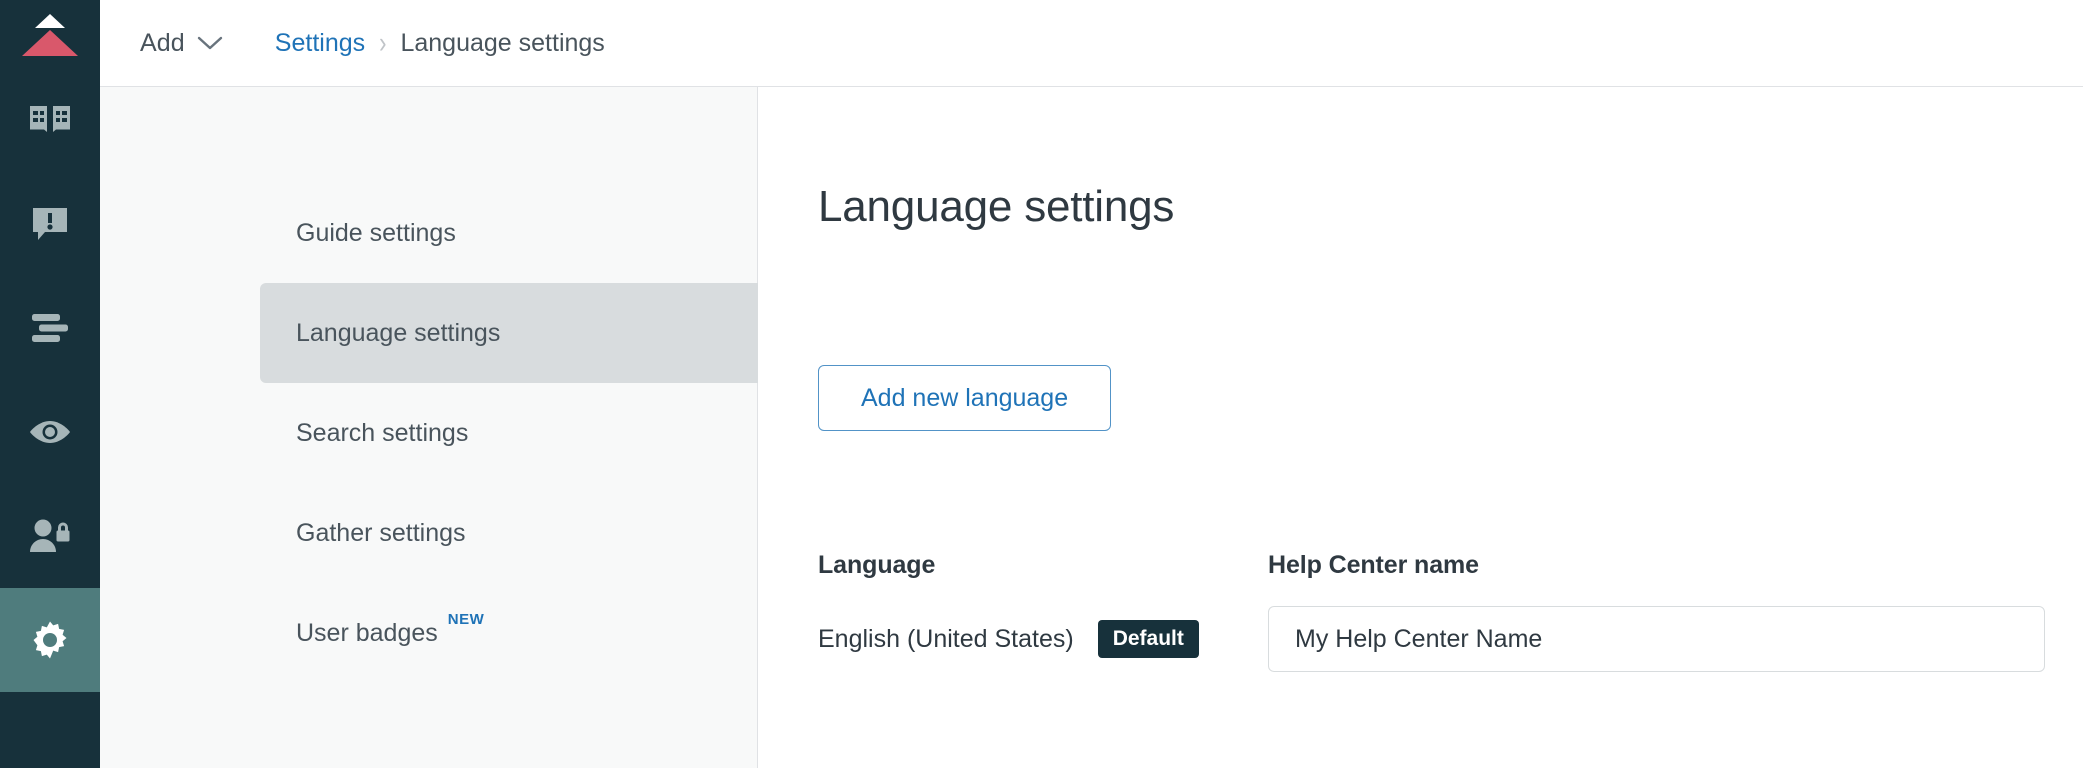  I want to click on chevron-down-icon, so click(210, 43).